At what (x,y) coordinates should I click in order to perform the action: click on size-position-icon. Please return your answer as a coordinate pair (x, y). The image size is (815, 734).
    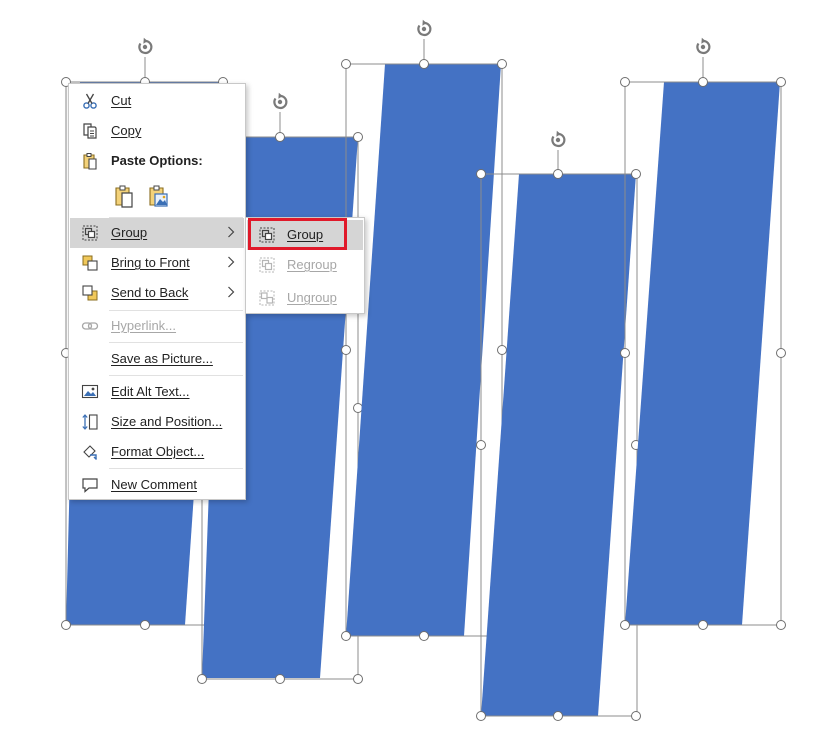
    Looking at the image, I should click on (90, 422).